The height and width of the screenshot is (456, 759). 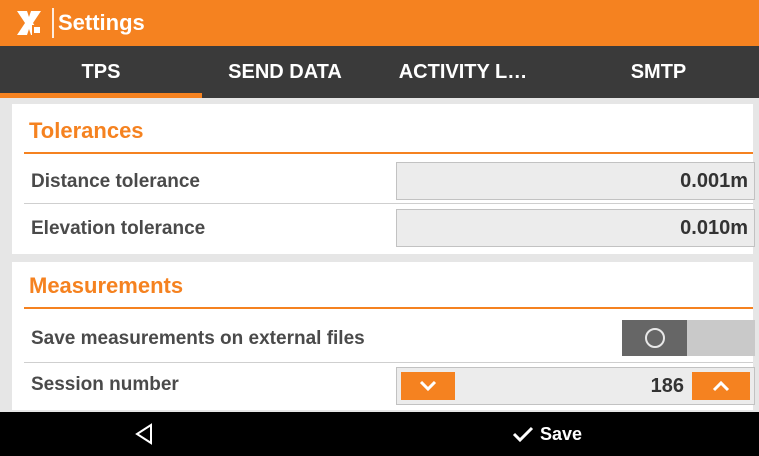 I want to click on tab-label: TPS, so click(x=101, y=71).